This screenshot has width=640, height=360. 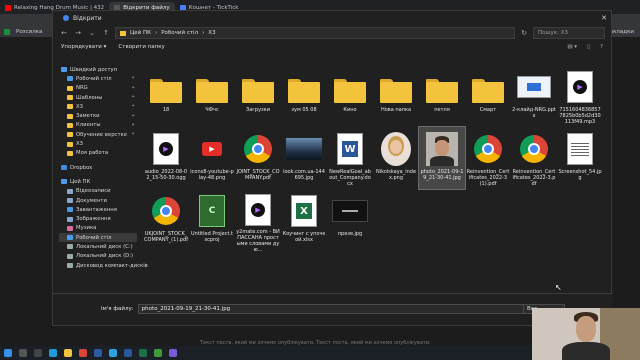 What do you see at coordinates (98, 143) in the screenshot?
I see `sidebar-item: Х3` at bounding box center [98, 143].